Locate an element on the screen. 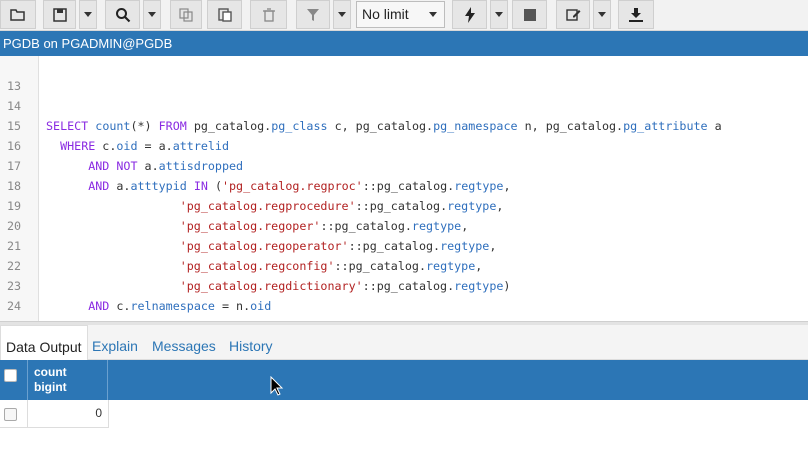 The height and width of the screenshot is (458, 808). tab-explain: Explain is located at coordinates (115, 342).